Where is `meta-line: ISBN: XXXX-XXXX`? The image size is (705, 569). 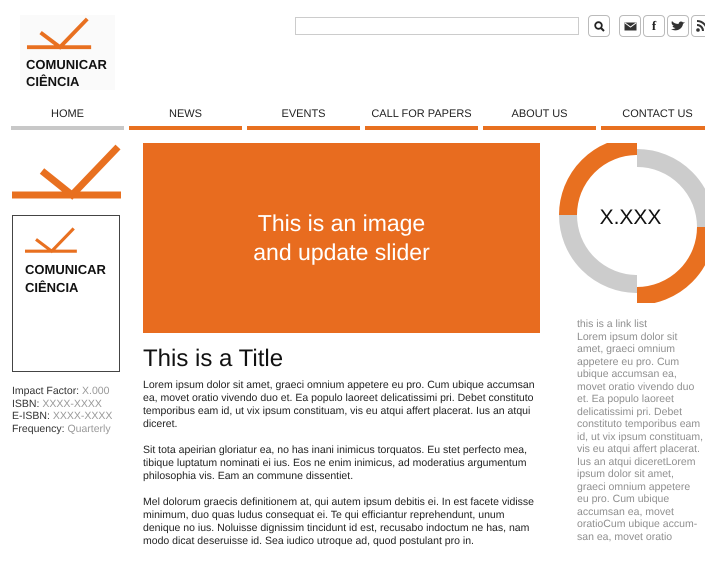 meta-line: ISBN: XXXX-XXXX is located at coordinates (57, 404).